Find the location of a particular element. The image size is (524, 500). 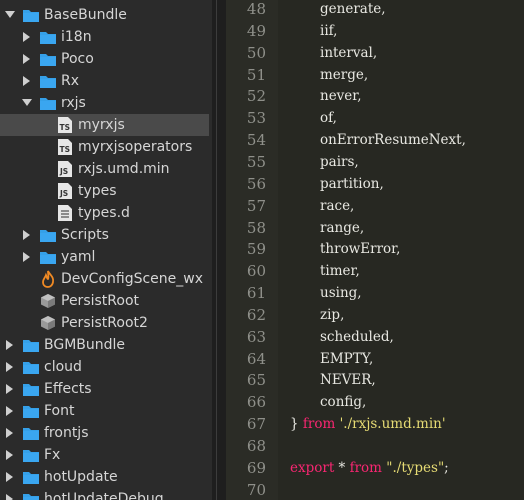

line-number: 57 is located at coordinates (256, 205).